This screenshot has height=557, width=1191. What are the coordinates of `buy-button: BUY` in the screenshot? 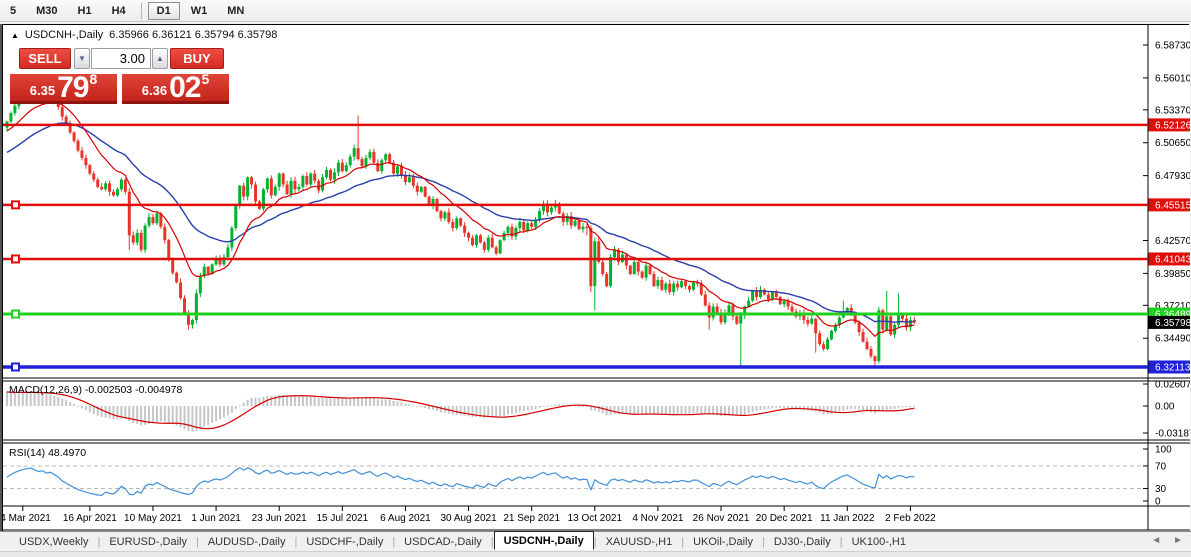 It's located at (197, 58).